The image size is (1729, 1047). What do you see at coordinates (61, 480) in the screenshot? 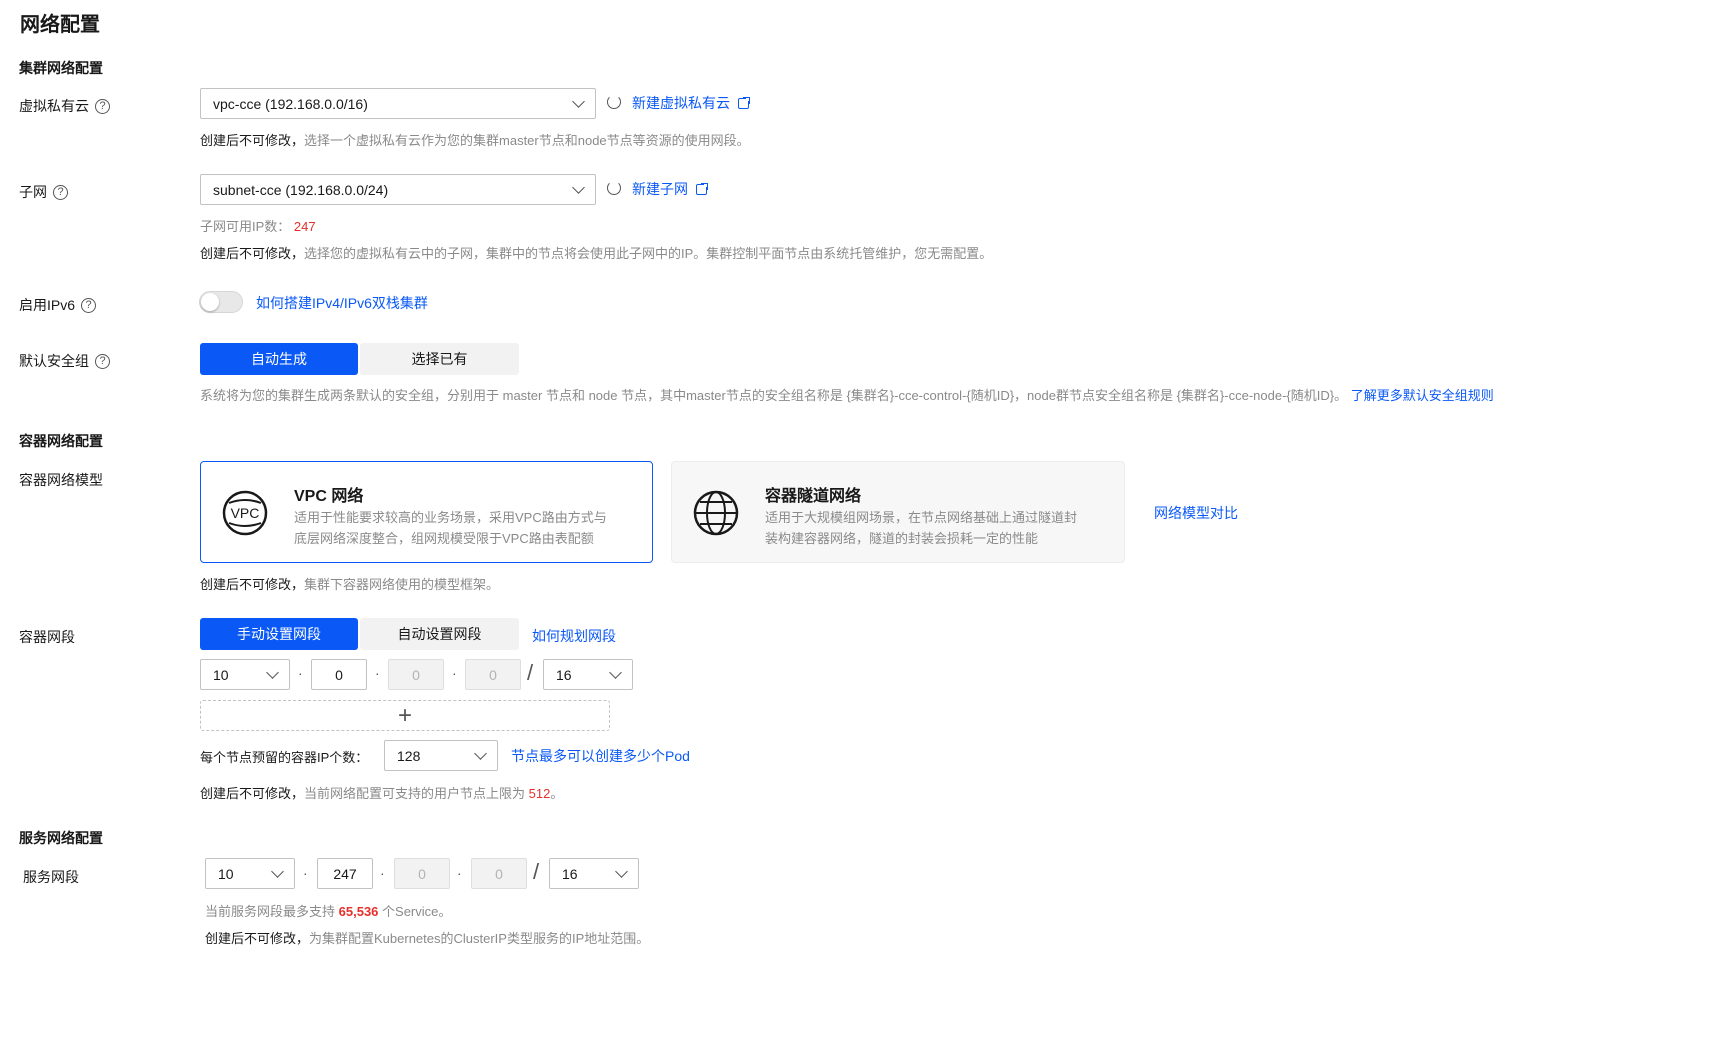
I see `network-model-label: 容器网络模型` at bounding box center [61, 480].